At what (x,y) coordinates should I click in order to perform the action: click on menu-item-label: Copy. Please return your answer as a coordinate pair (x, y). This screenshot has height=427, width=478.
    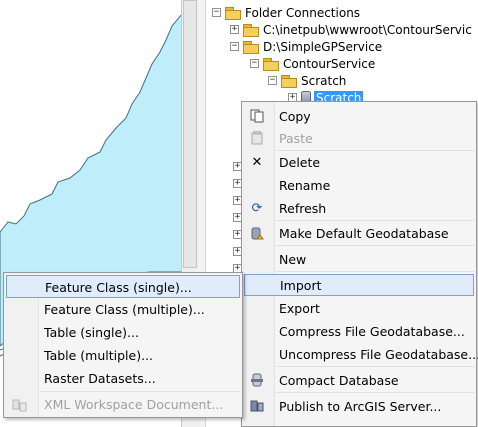
    Looking at the image, I should click on (295, 116).